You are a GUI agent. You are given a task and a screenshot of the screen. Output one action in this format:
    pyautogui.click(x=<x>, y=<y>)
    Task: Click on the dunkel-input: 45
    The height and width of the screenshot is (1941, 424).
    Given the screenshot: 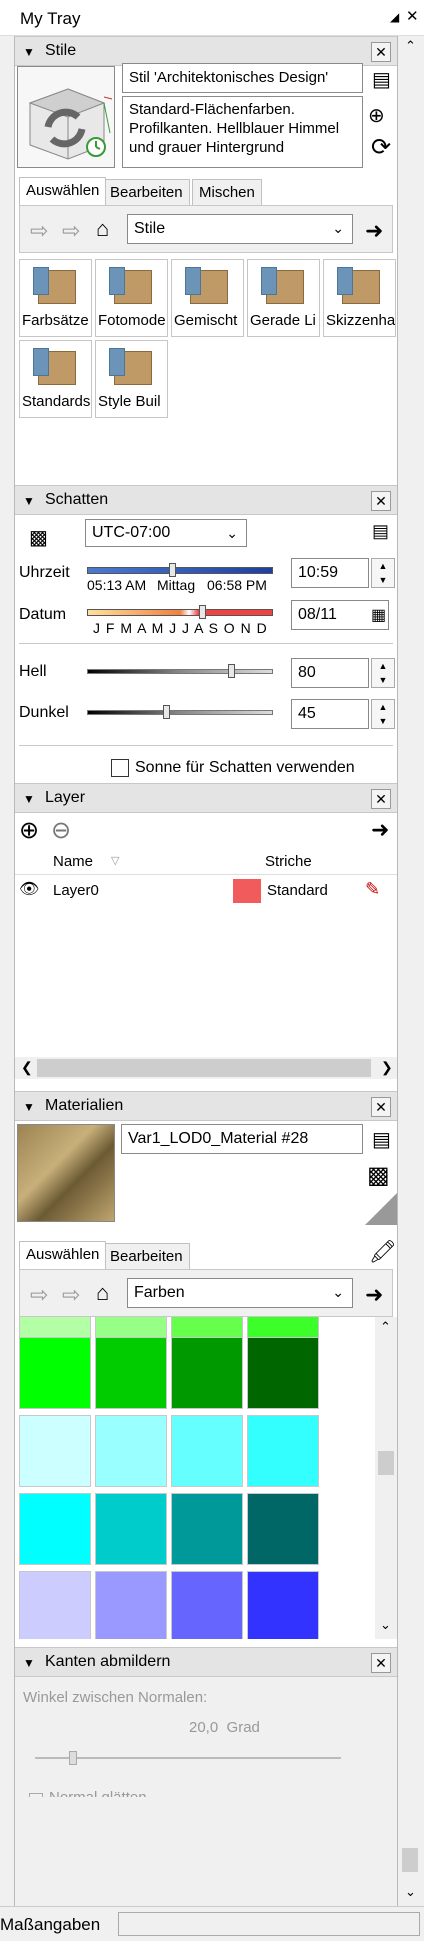 What is the action you would take?
    pyautogui.click(x=330, y=714)
    